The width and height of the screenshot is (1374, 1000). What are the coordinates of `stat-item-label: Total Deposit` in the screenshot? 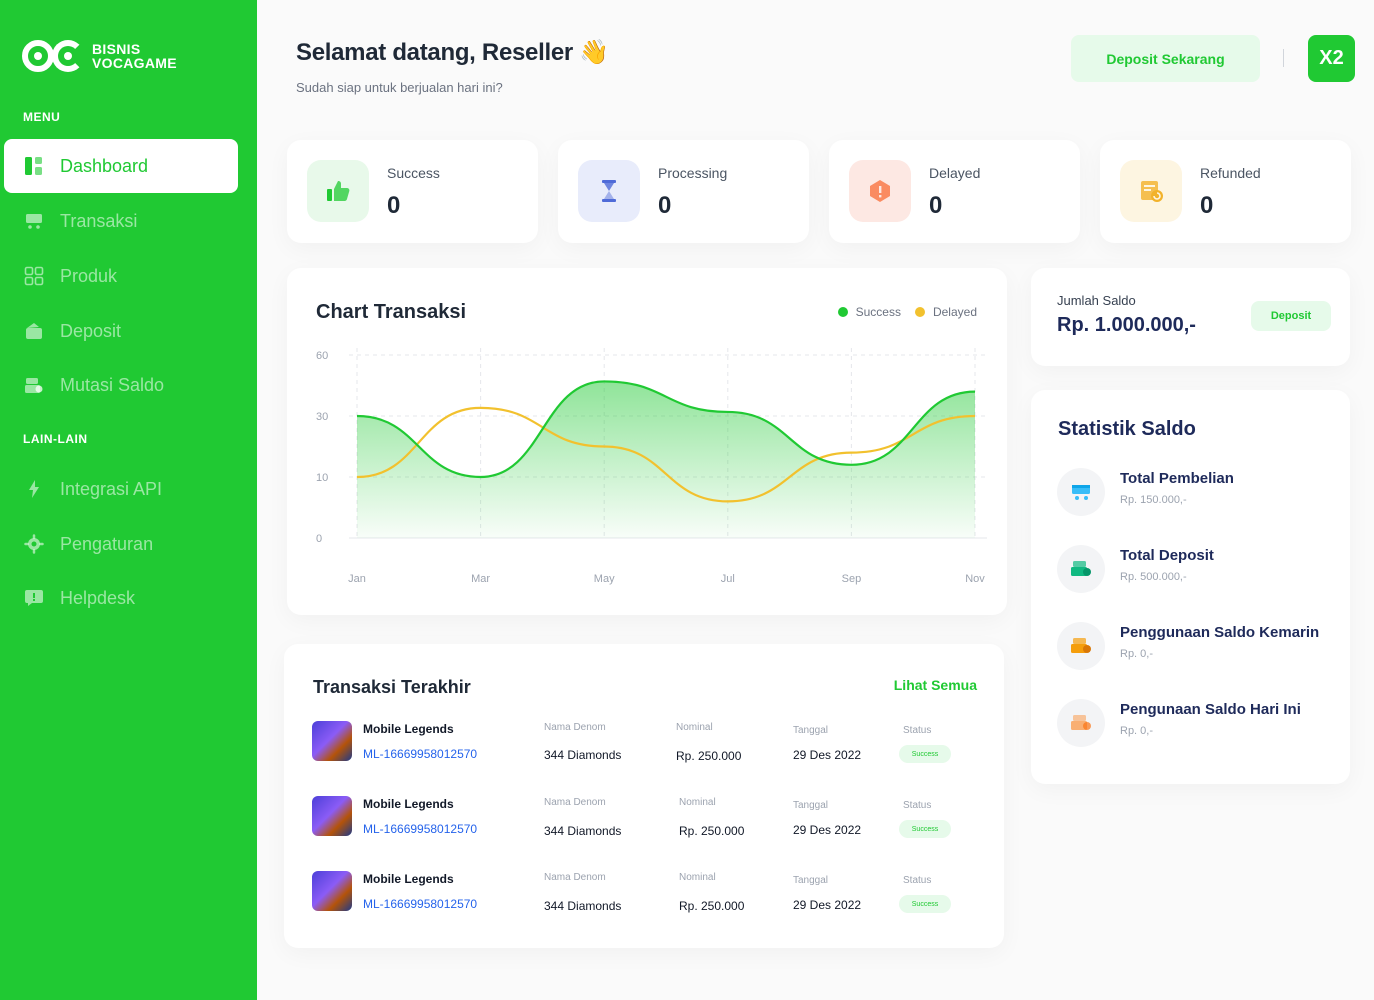 It's located at (1167, 555).